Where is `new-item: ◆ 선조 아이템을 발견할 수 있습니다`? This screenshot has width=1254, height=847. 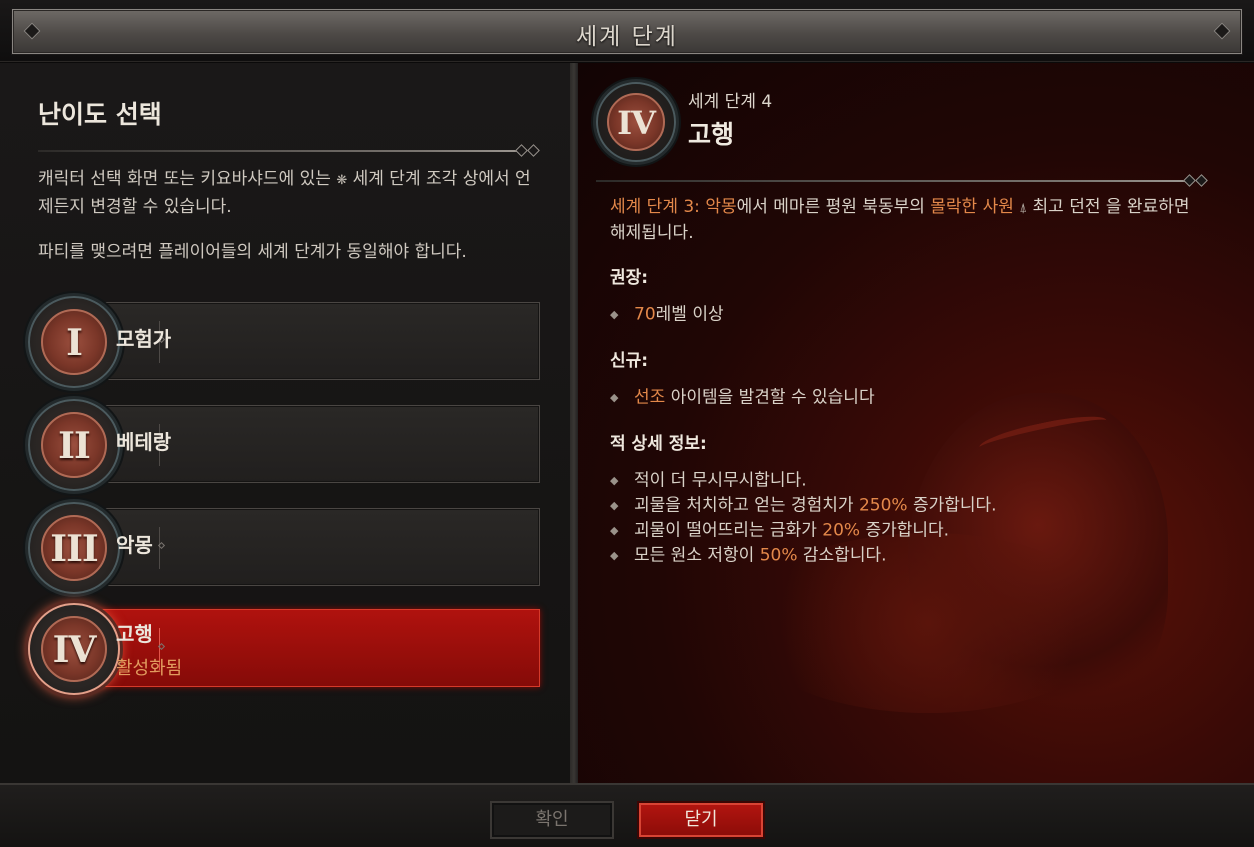
new-item: ◆ 선조 아이템을 발견할 수 있습니다 is located at coordinates (742, 398).